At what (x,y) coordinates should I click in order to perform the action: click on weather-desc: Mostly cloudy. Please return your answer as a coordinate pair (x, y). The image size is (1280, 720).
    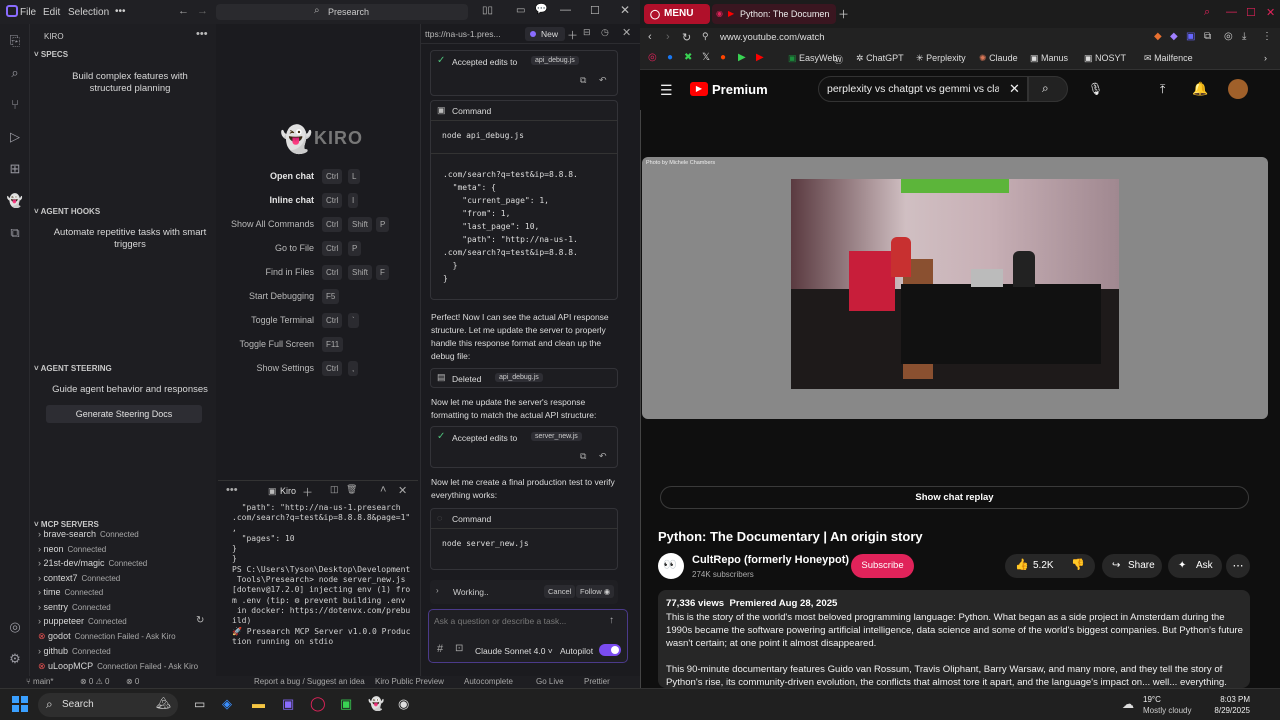
    Looking at the image, I should click on (1167, 710).